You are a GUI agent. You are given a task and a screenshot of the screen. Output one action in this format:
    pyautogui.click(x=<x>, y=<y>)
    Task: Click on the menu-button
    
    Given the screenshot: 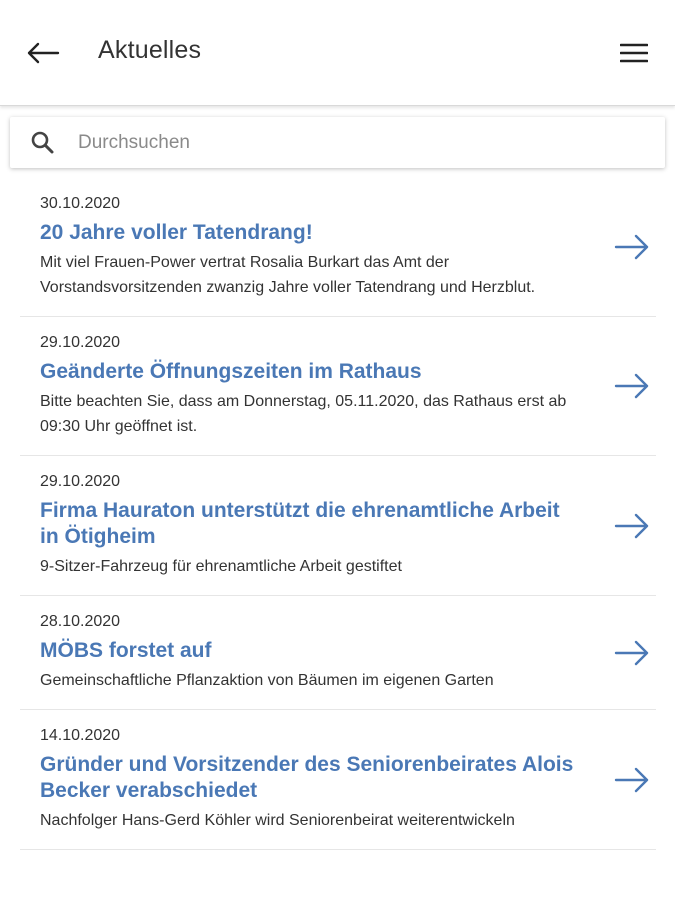 What is the action you would take?
    pyautogui.click(x=634, y=53)
    